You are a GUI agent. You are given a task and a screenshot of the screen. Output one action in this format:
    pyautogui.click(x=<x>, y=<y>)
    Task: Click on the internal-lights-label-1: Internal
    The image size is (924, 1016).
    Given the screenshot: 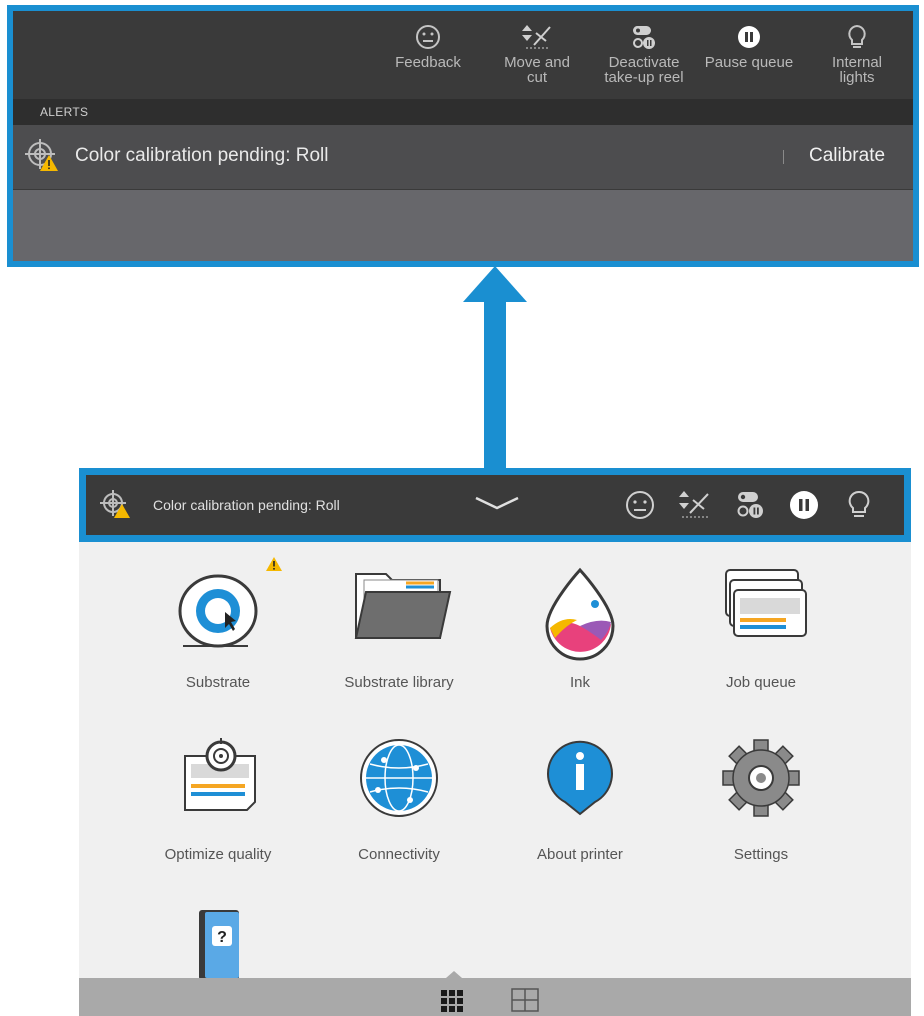 What is the action you would take?
    pyautogui.click(x=857, y=62)
    